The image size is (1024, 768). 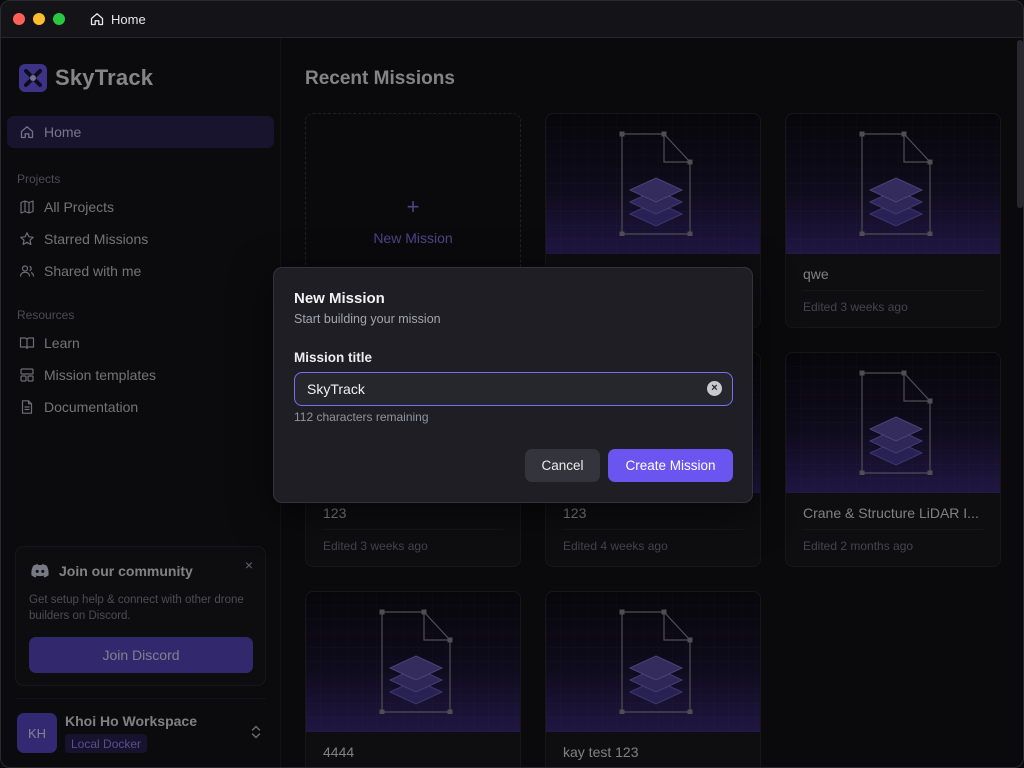 What do you see at coordinates (333, 357) in the screenshot?
I see `mission-title-label: Mission title` at bounding box center [333, 357].